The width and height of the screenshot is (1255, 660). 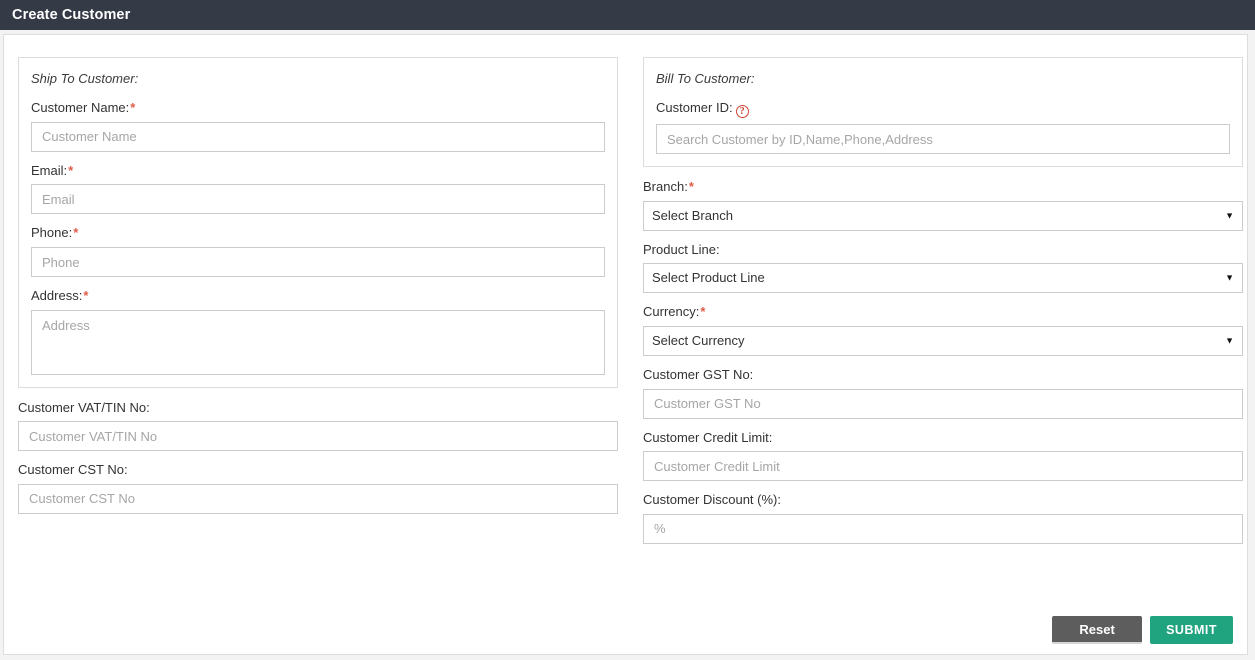 I want to click on label-currency-text: Currency:, so click(x=671, y=312).